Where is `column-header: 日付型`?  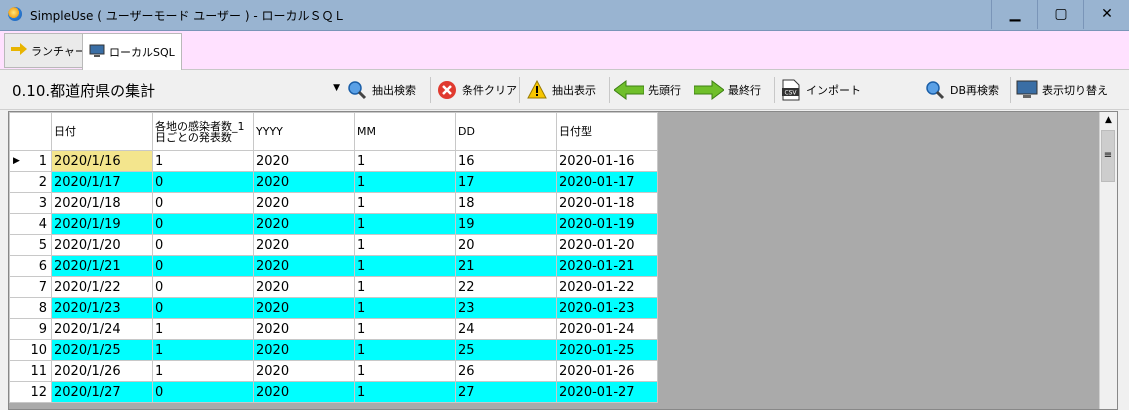
column-header: 日付型 is located at coordinates (607, 131).